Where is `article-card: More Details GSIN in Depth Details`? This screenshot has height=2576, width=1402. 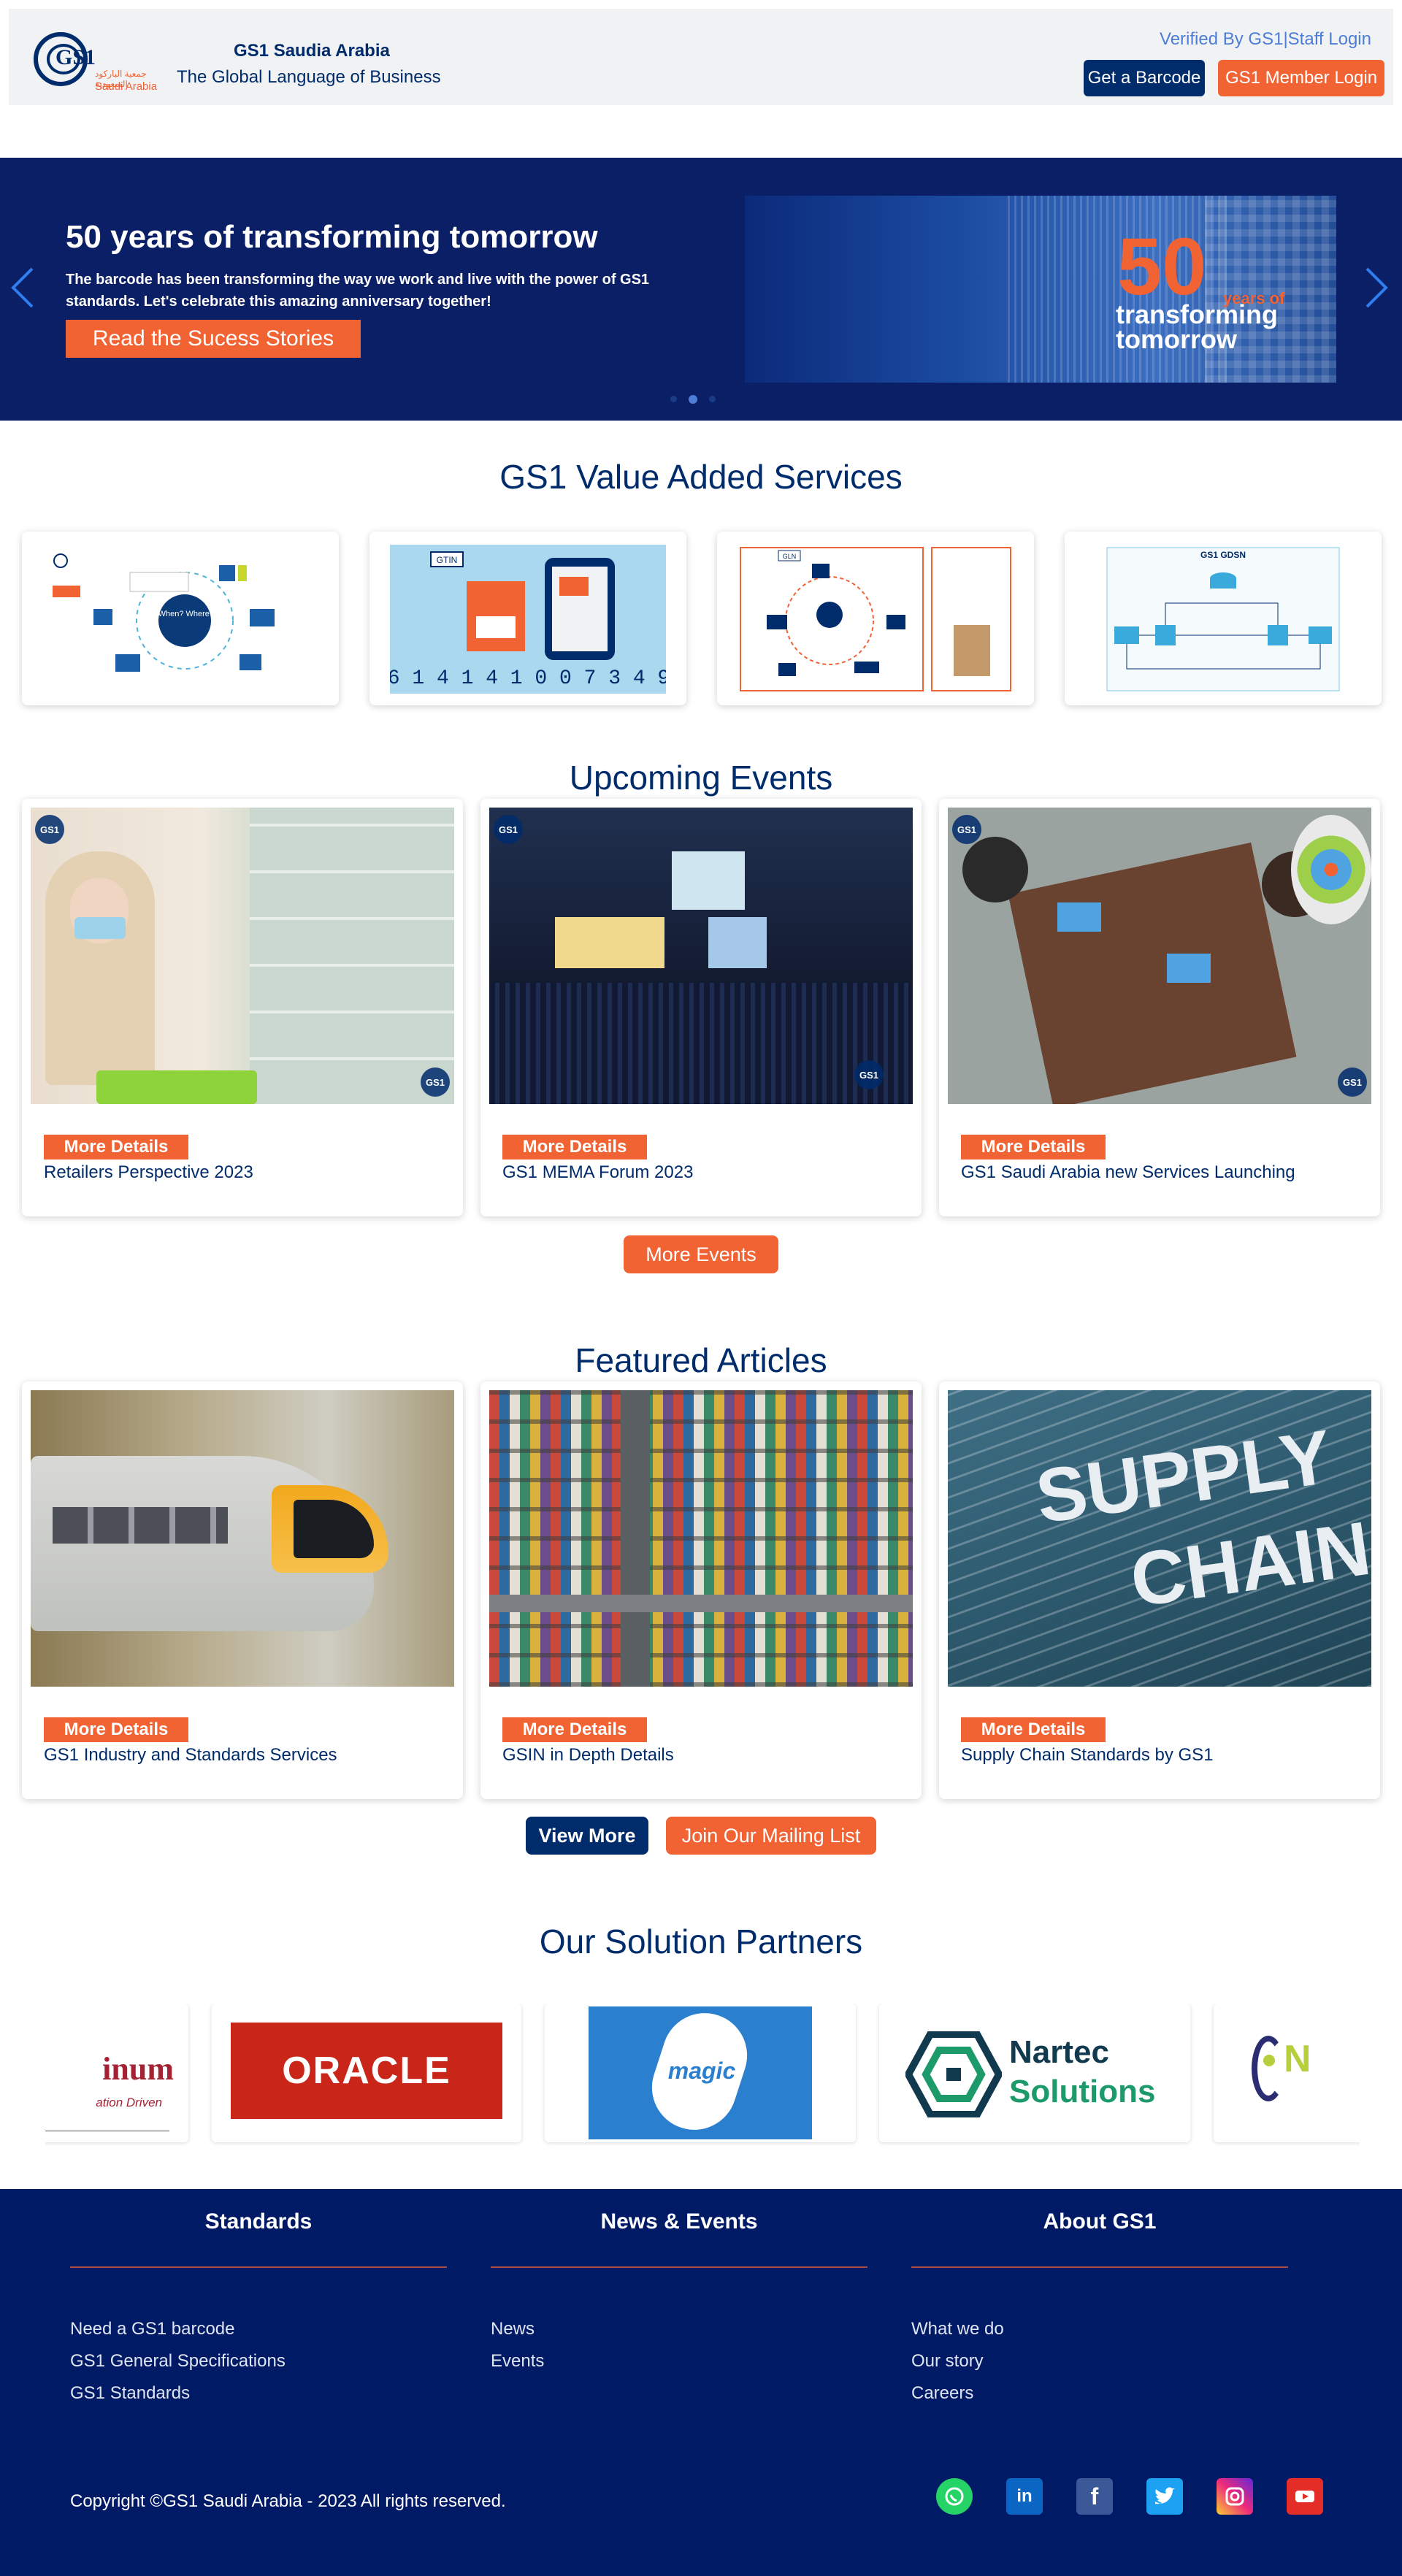
article-card: More Details GSIN in Depth Details is located at coordinates (701, 1590).